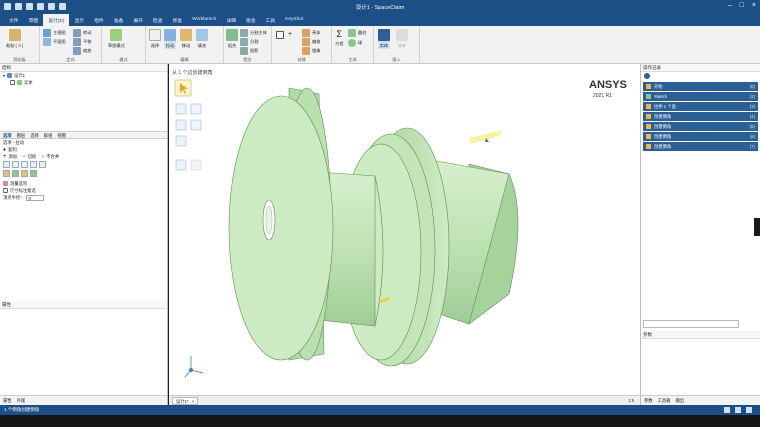 This screenshot has width=760, height=427. I want to click on tab-file: 文件, so click(14, 20).